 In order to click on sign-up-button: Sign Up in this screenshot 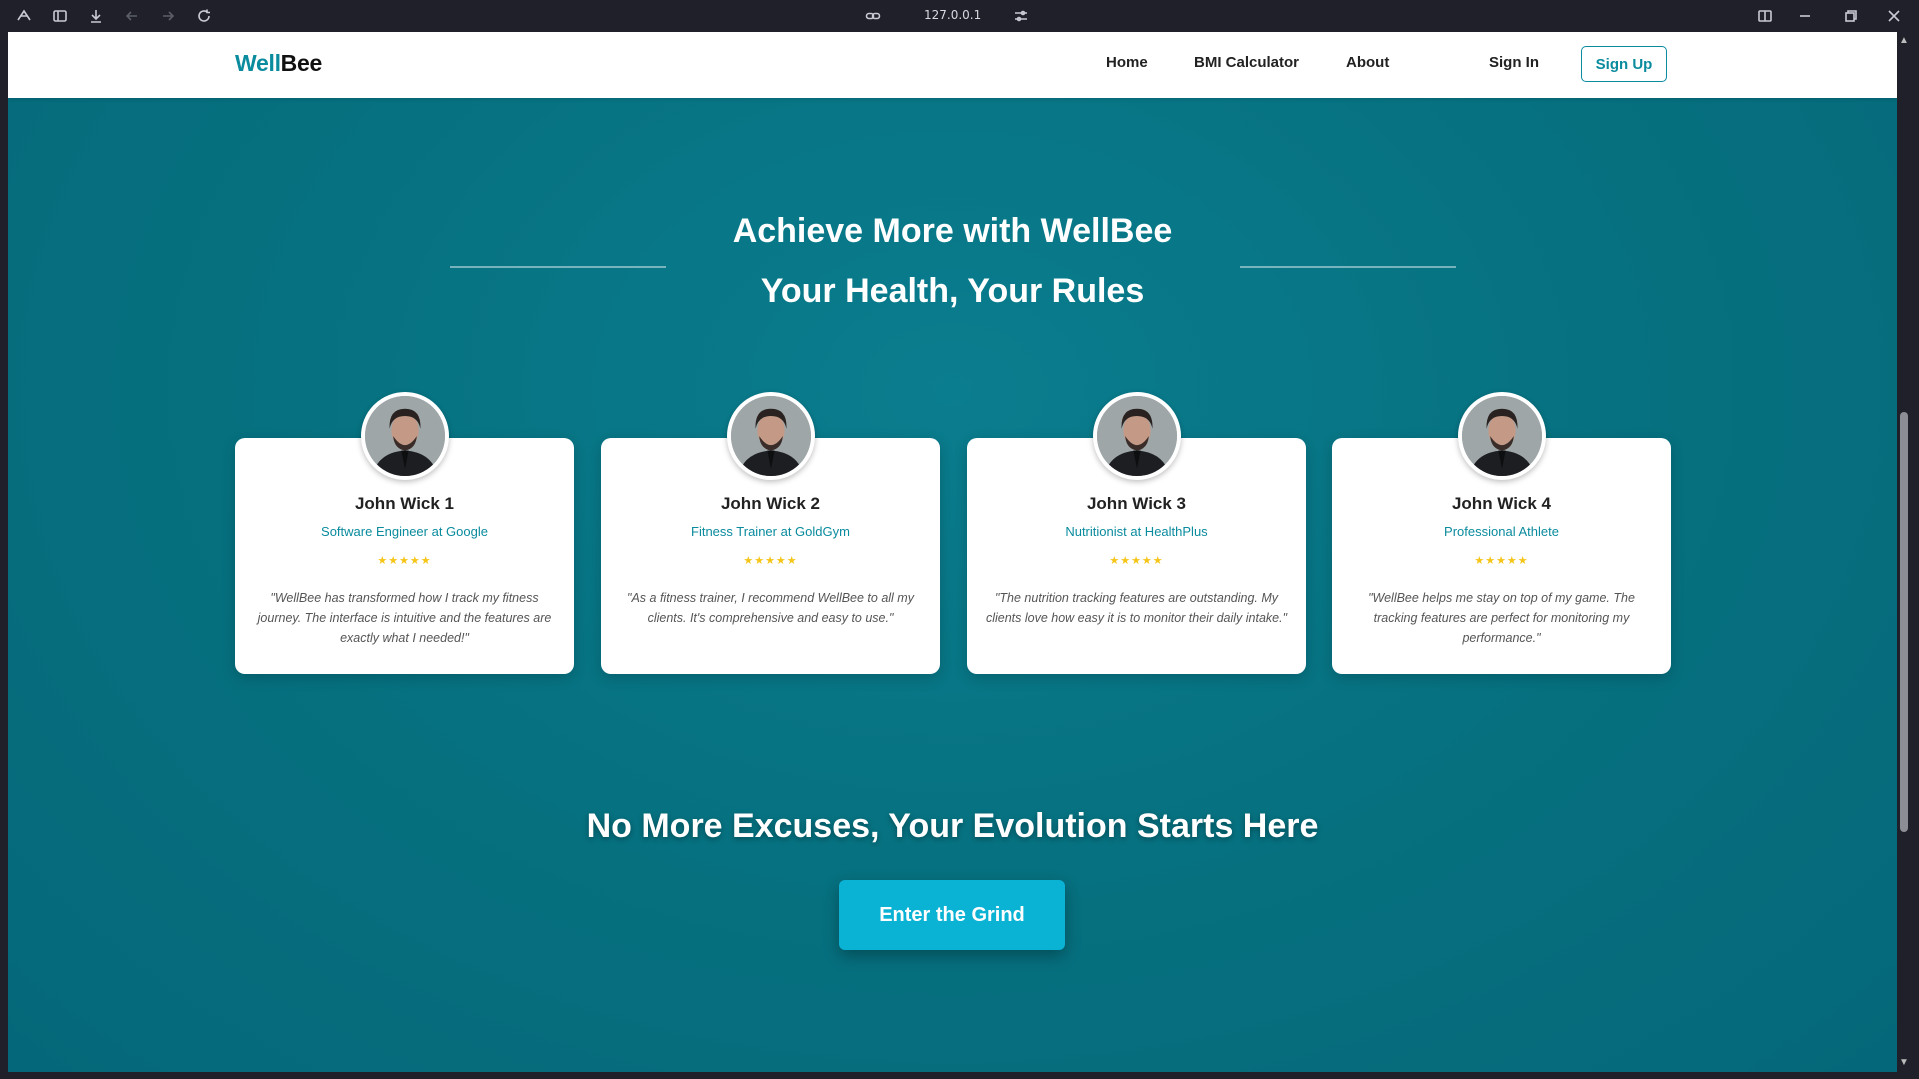, I will do `click(1624, 64)`.